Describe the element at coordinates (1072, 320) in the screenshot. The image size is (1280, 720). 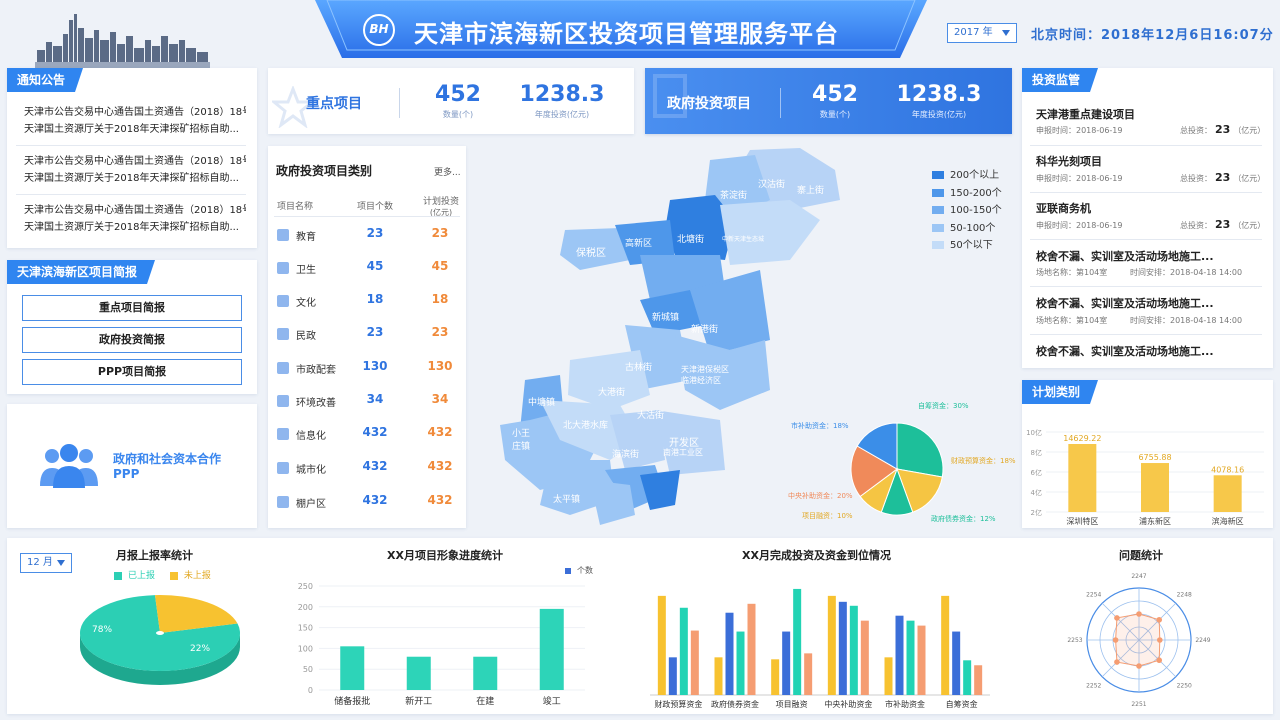
I see `supervision-item-date: 场地名称：第104室` at that location.